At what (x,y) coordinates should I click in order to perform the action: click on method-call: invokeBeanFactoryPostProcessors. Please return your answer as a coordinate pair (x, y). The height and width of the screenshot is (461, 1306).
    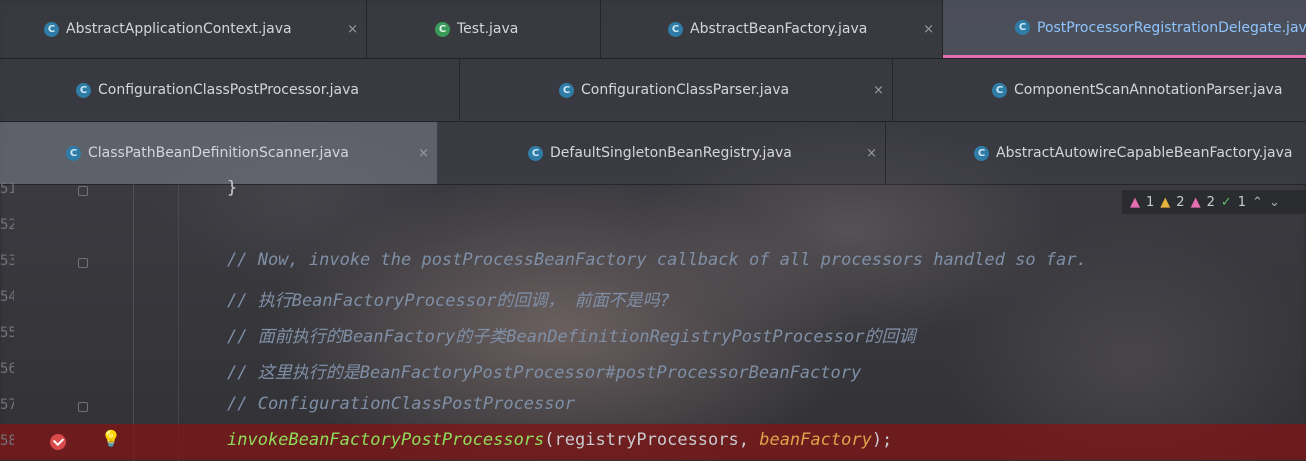
    Looking at the image, I should click on (386, 440).